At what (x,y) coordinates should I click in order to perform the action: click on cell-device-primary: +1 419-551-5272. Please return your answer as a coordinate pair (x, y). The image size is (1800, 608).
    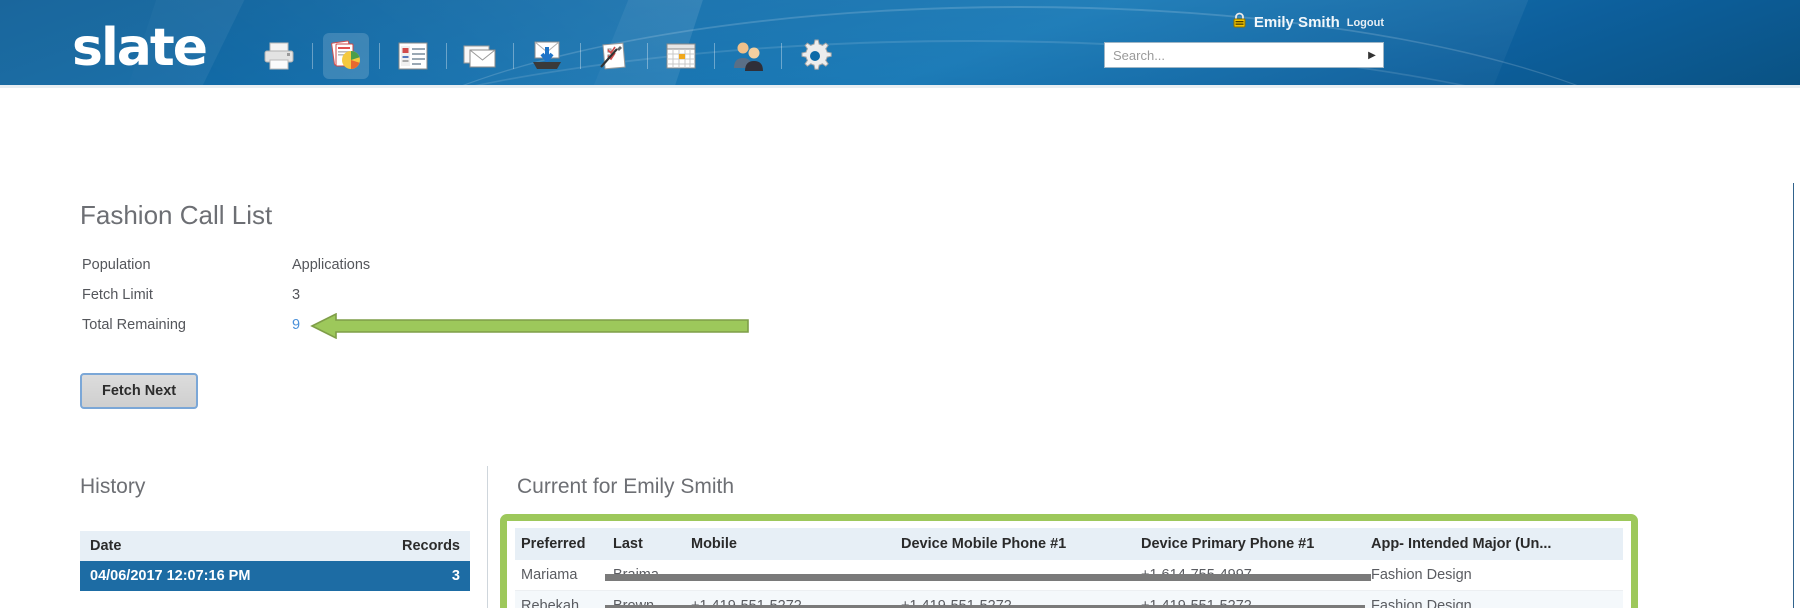
    Looking at the image, I should click on (1252, 599).